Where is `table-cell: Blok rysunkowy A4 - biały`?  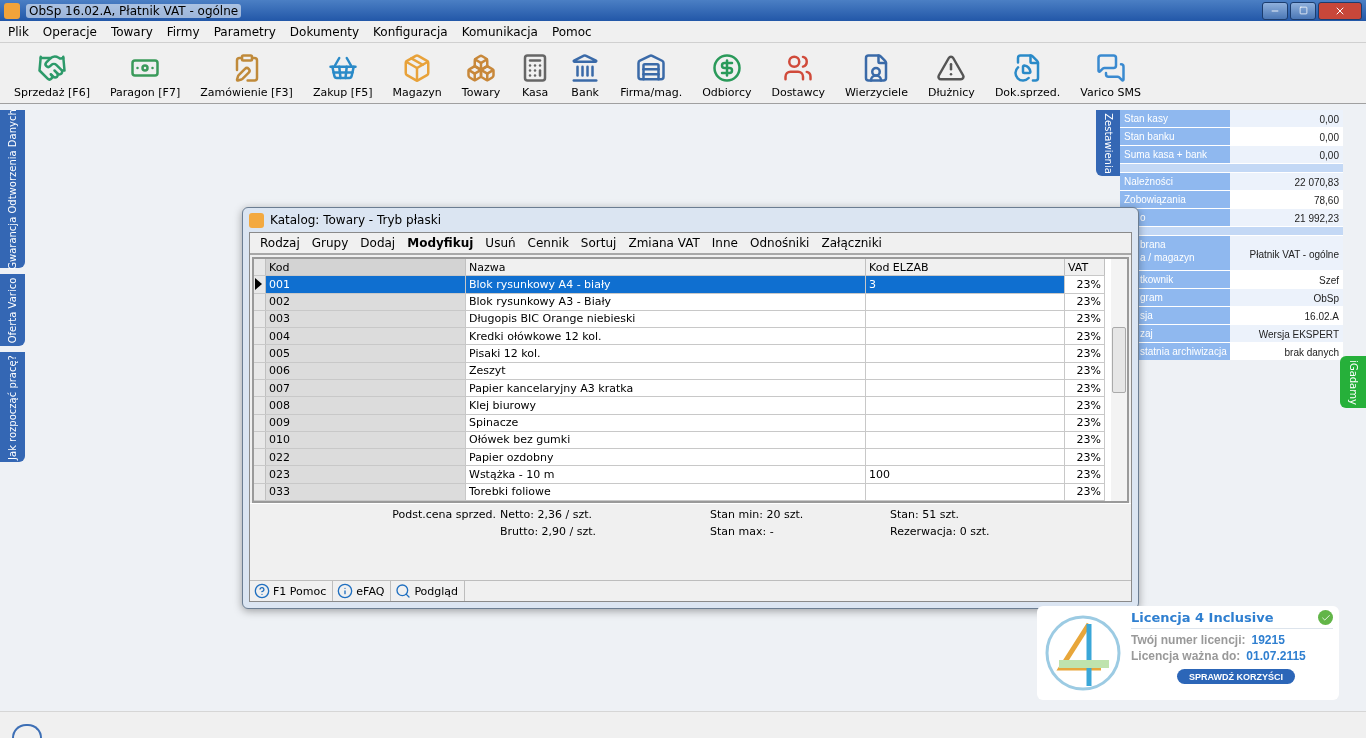 table-cell: Blok rysunkowy A4 - biały is located at coordinates (666, 284).